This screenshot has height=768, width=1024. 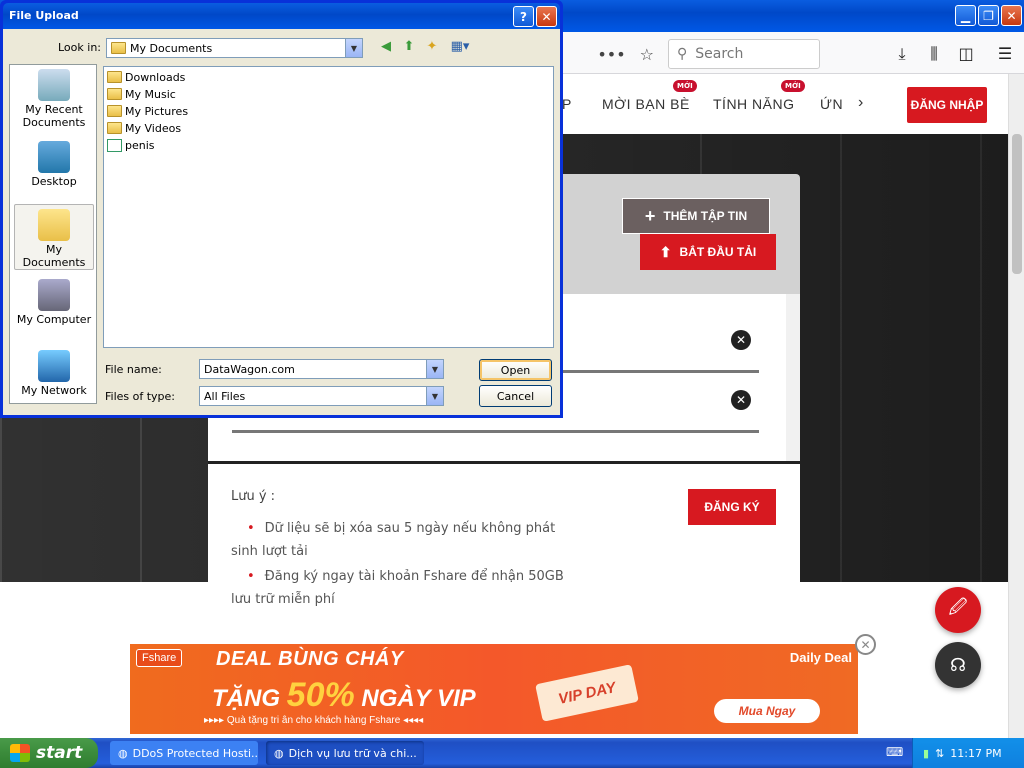 I want to click on buy-now-button: Mua Ngay, so click(x=767, y=711).